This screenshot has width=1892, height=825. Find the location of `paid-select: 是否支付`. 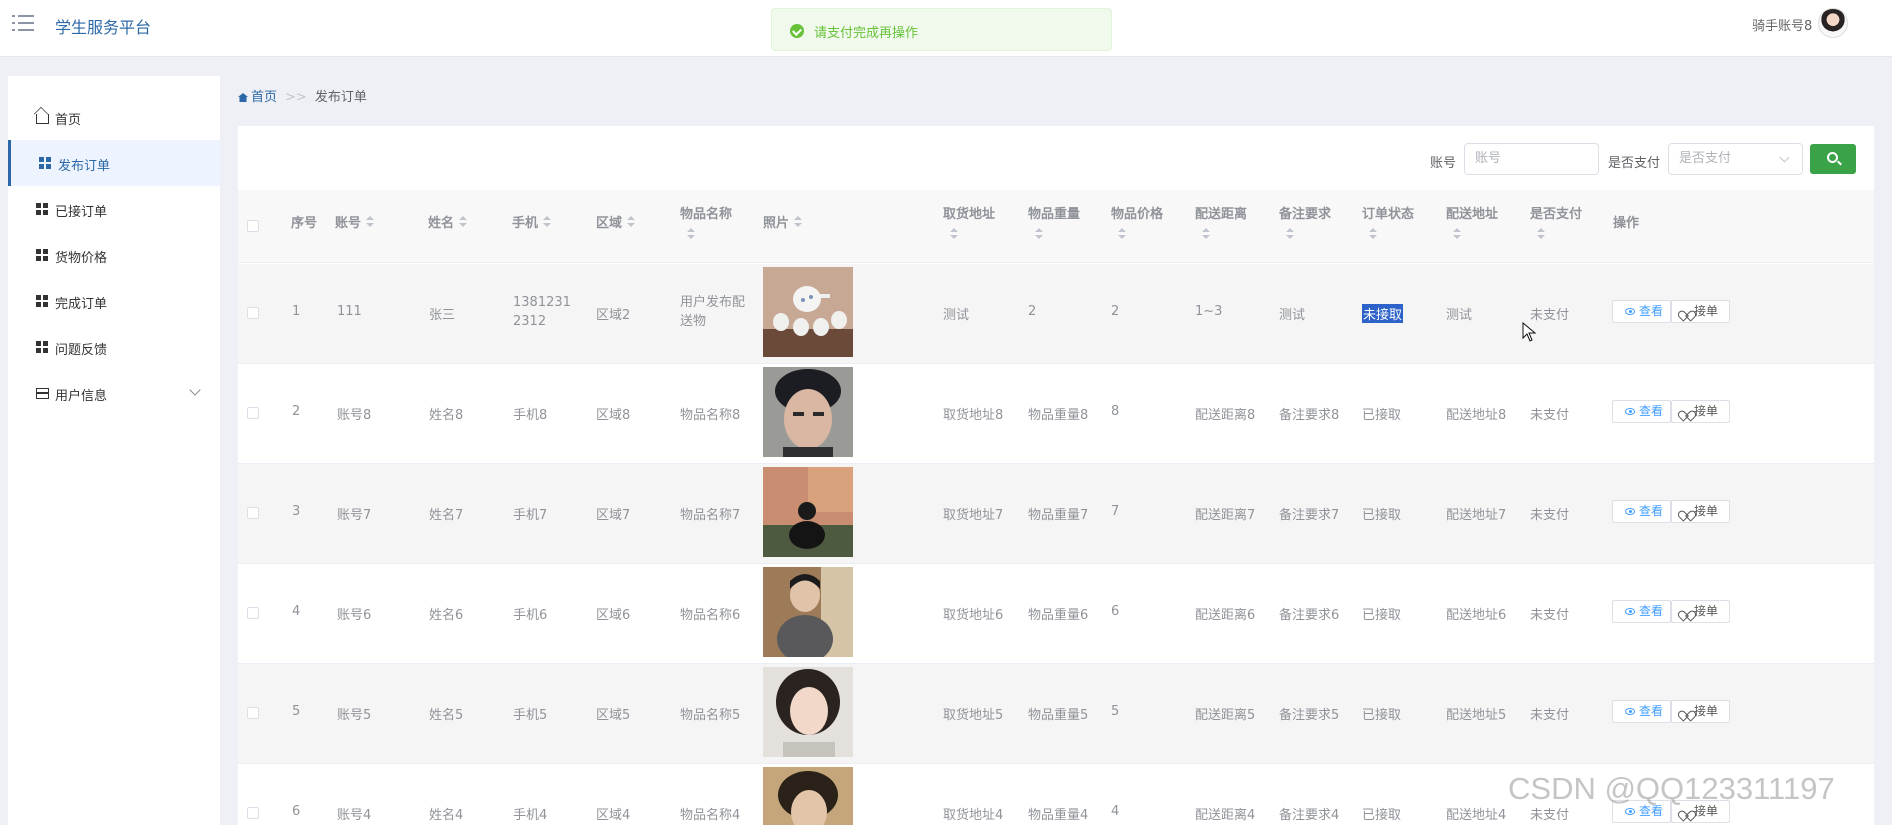

paid-select: 是否支付 is located at coordinates (1735, 159).